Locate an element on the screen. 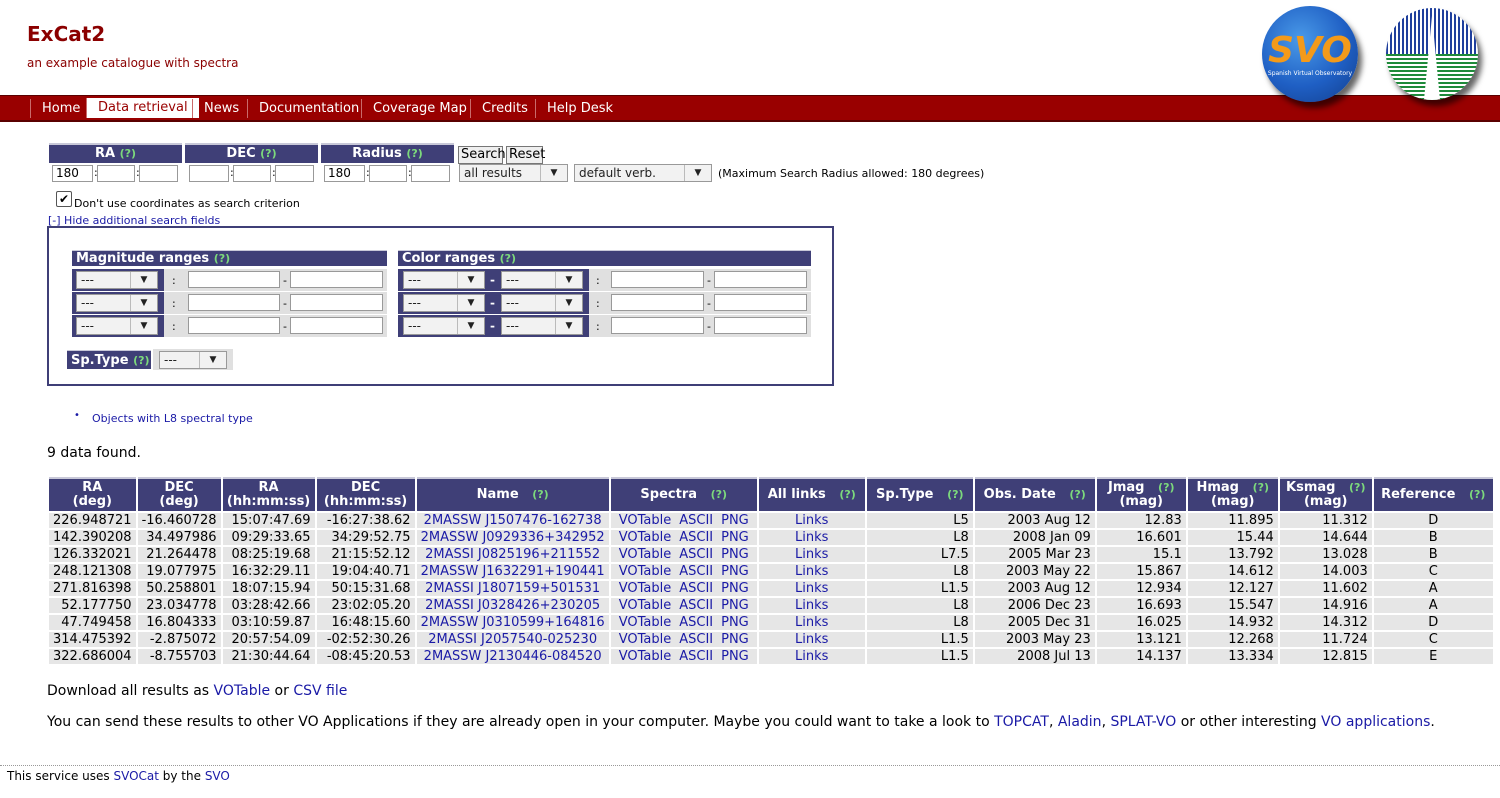 The width and height of the screenshot is (1500, 798). svo-link: SVO is located at coordinates (217, 776).